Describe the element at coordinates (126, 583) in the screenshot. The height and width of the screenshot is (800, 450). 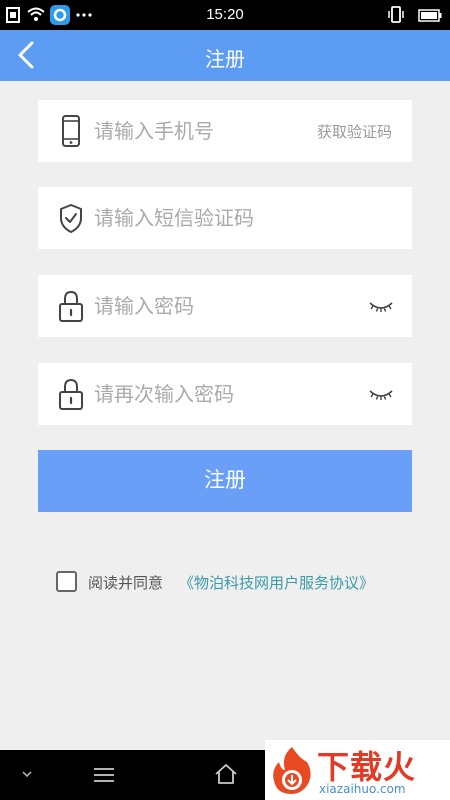
I see `agreement-label: 阅读并同意` at that location.